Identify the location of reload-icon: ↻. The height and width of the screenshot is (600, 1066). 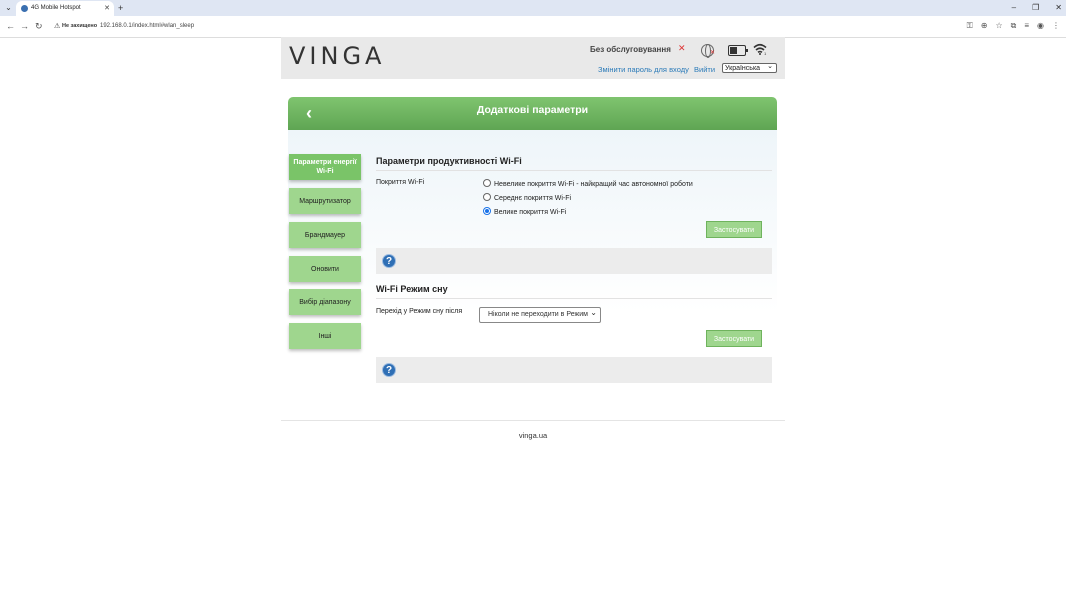
(39, 26).